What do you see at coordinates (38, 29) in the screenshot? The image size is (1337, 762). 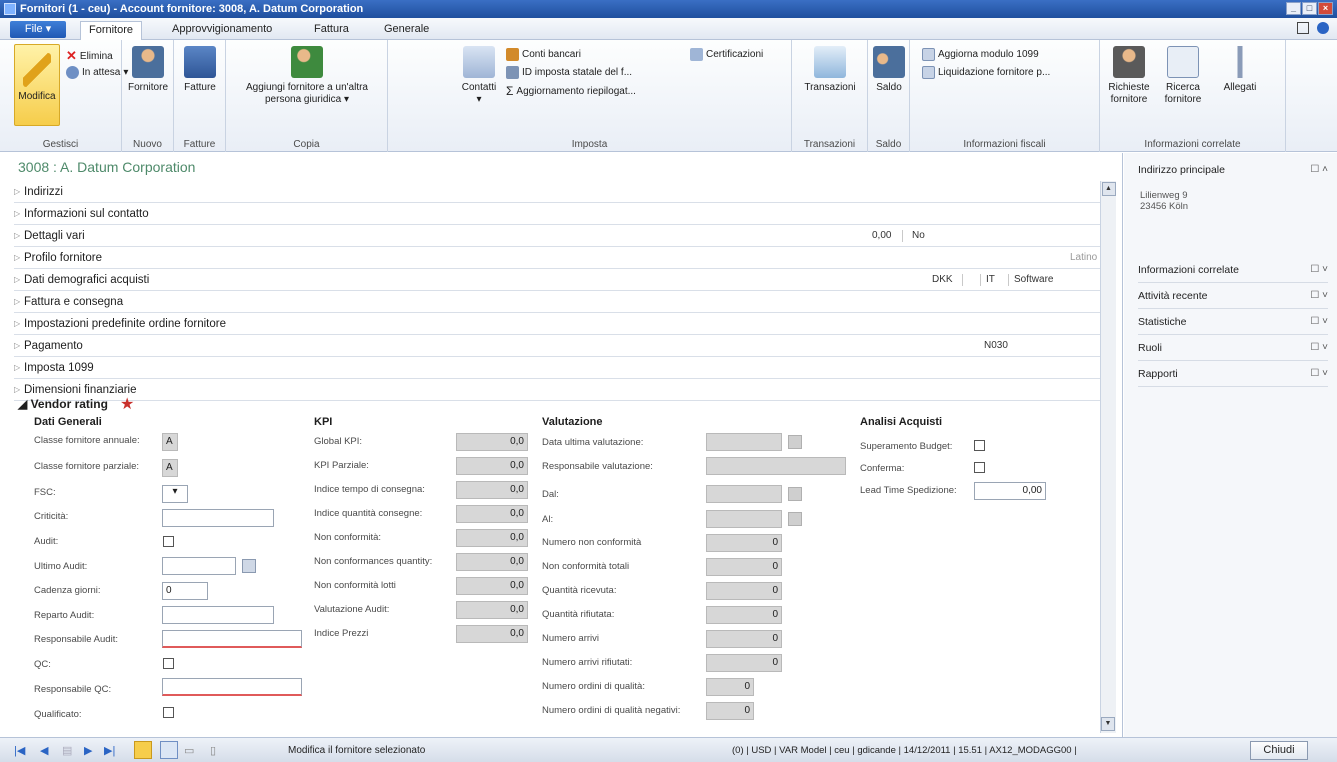 I see `tab-file: File ▾` at bounding box center [38, 29].